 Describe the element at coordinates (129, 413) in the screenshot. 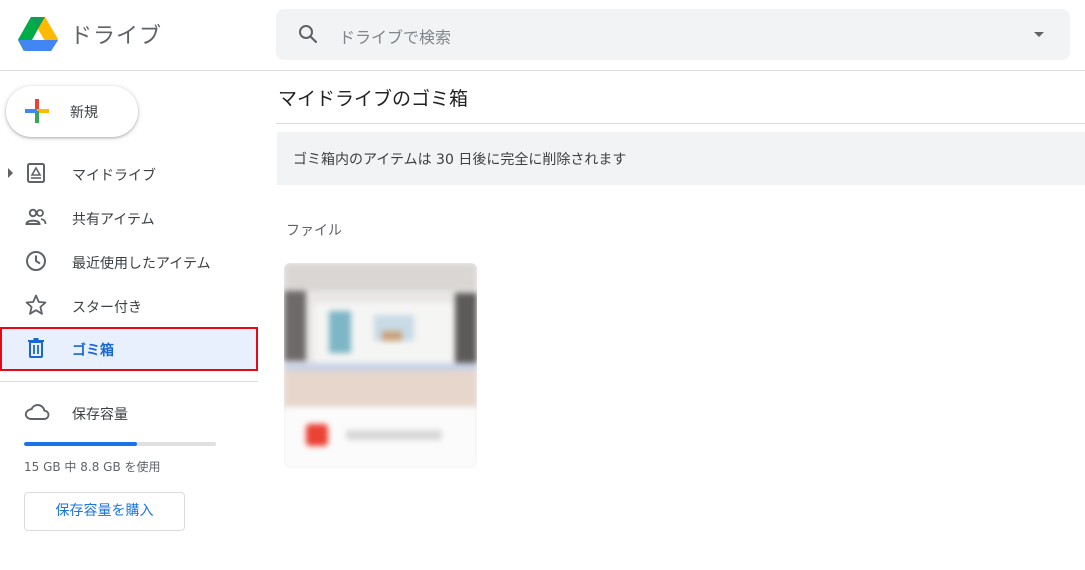

I see `sidebar-item-storage: 保存容量` at that location.